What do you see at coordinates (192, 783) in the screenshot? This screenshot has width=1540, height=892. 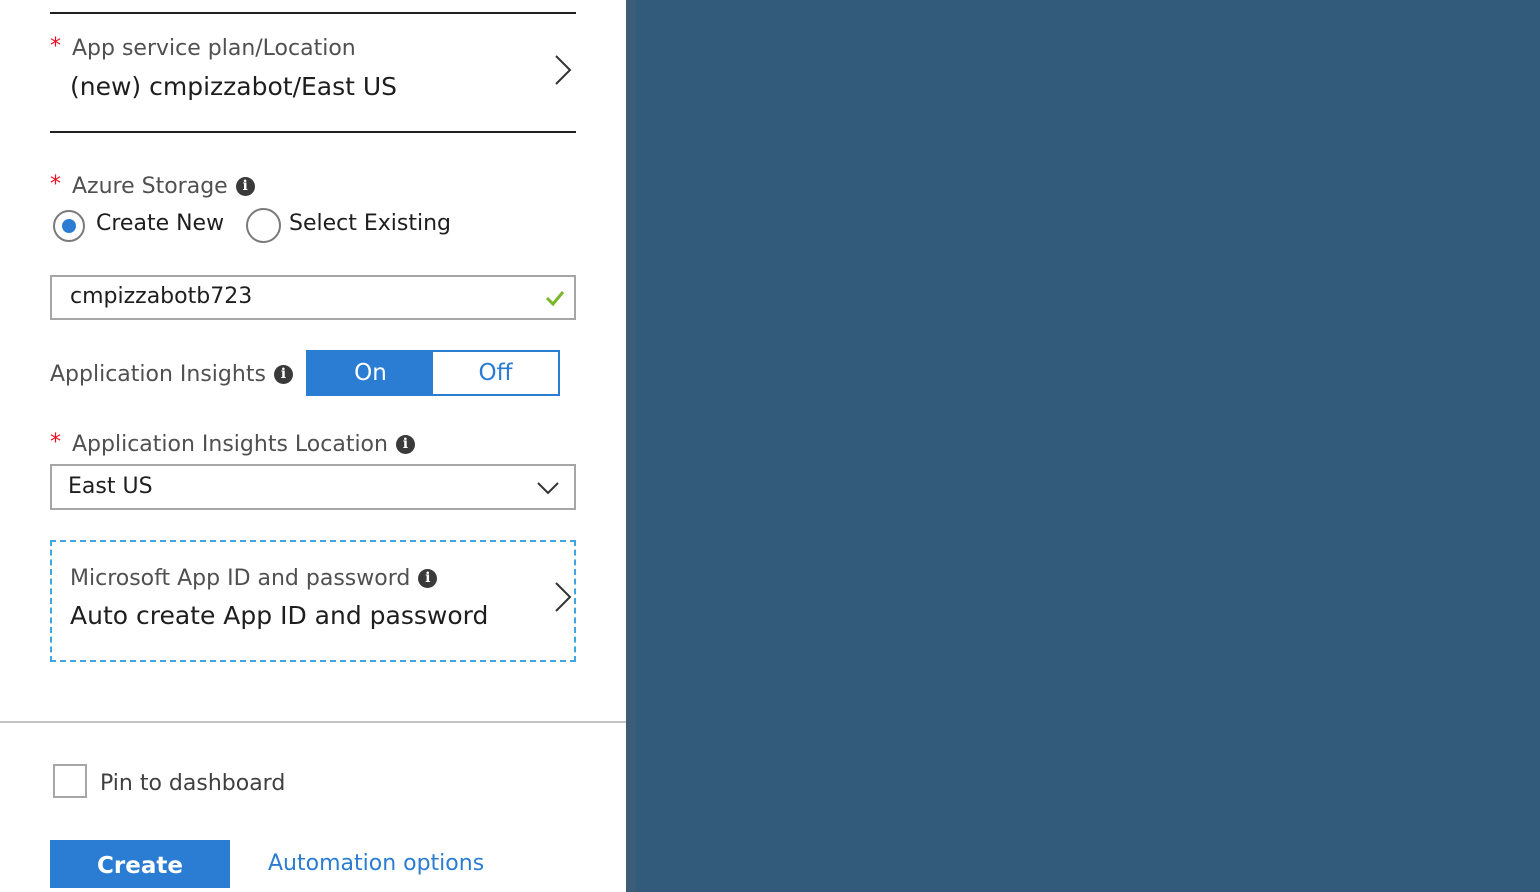 I see `pin-to-dashboard-label: Pin to dashboard` at bounding box center [192, 783].